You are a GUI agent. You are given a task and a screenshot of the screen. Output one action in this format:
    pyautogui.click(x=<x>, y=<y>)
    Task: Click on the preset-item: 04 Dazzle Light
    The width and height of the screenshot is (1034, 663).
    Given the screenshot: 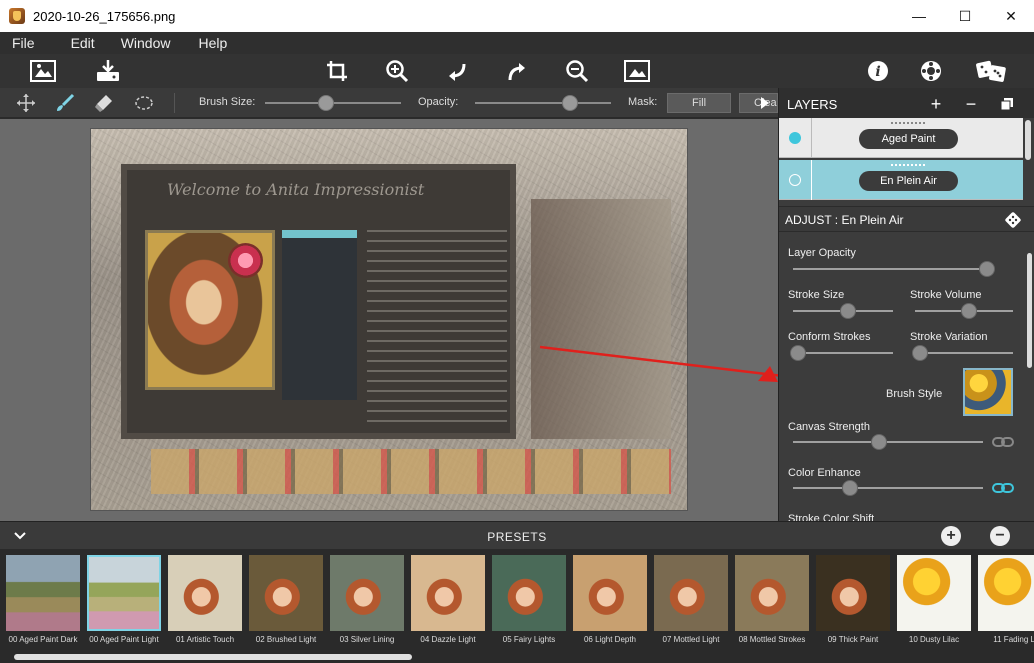 What is the action you would take?
    pyautogui.click(x=448, y=605)
    